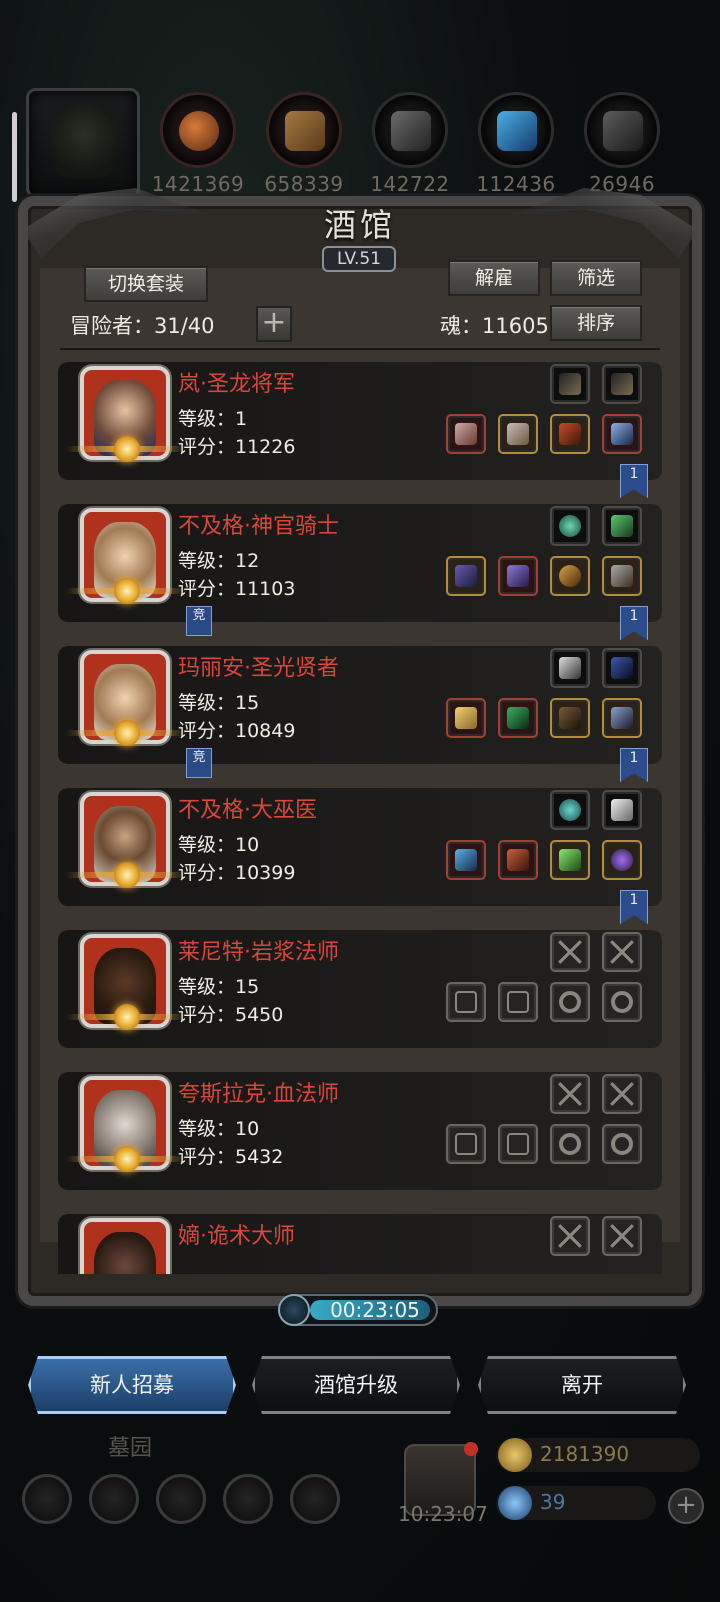 This screenshot has height=1602, width=720. Describe the element at coordinates (199, 763) in the screenshot. I see `competitive-tag: 竞` at that location.